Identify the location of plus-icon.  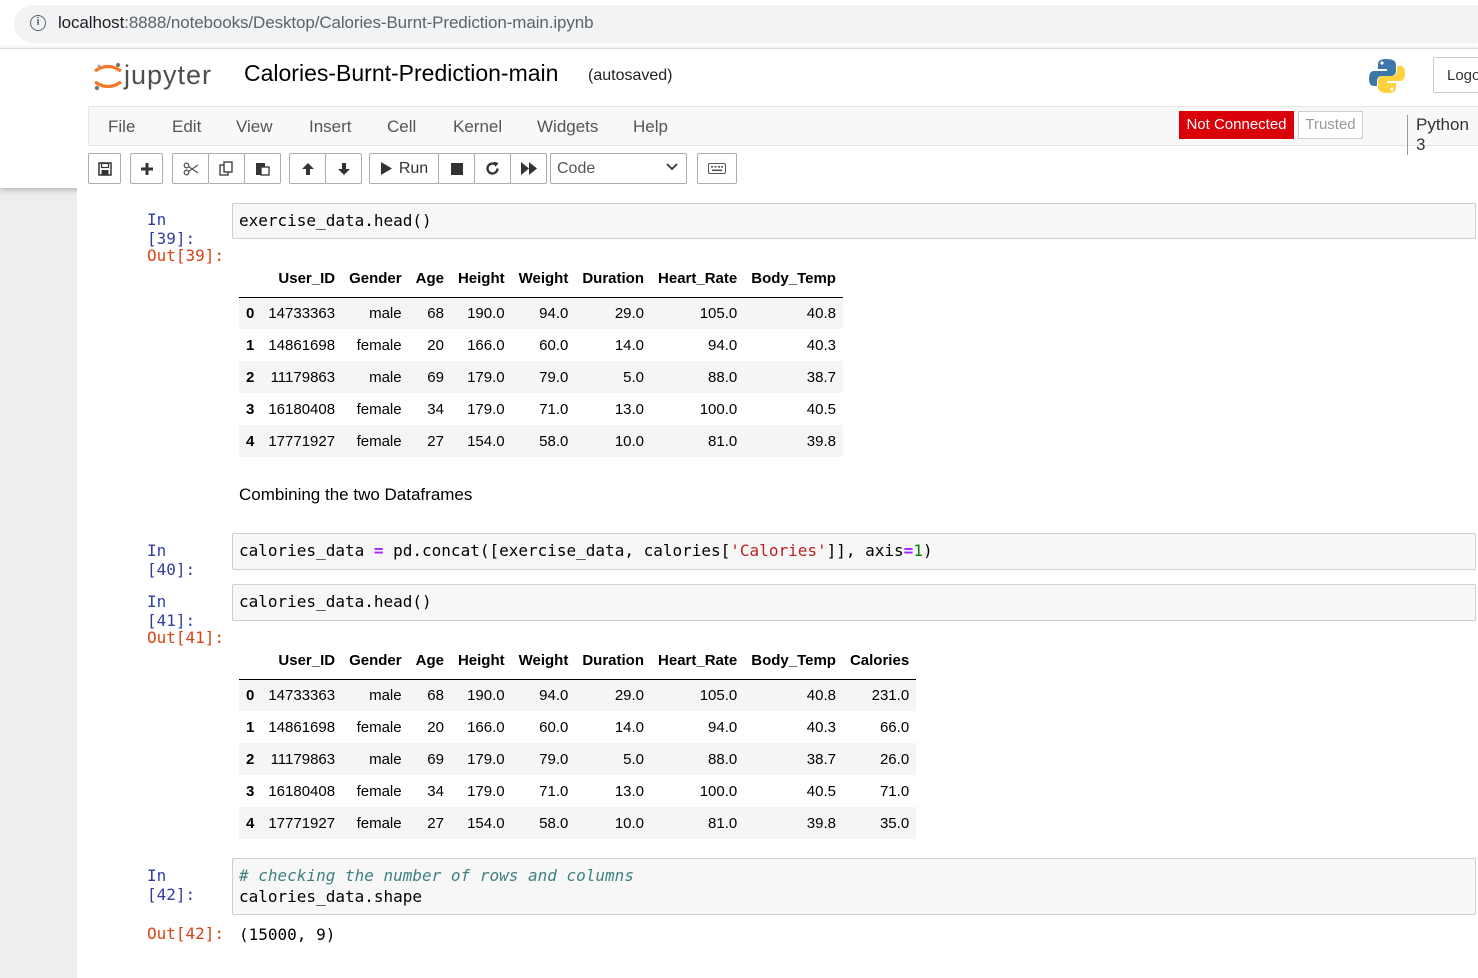
(146, 168).